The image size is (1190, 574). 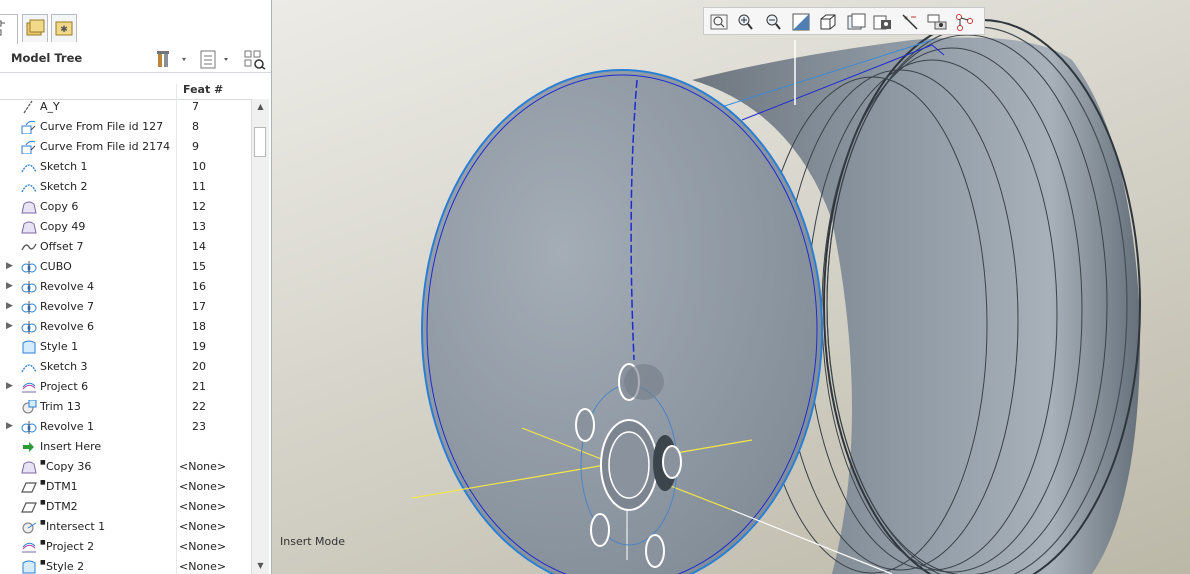 I want to click on tree-row: Copy 49 13, so click(x=125, y=227).